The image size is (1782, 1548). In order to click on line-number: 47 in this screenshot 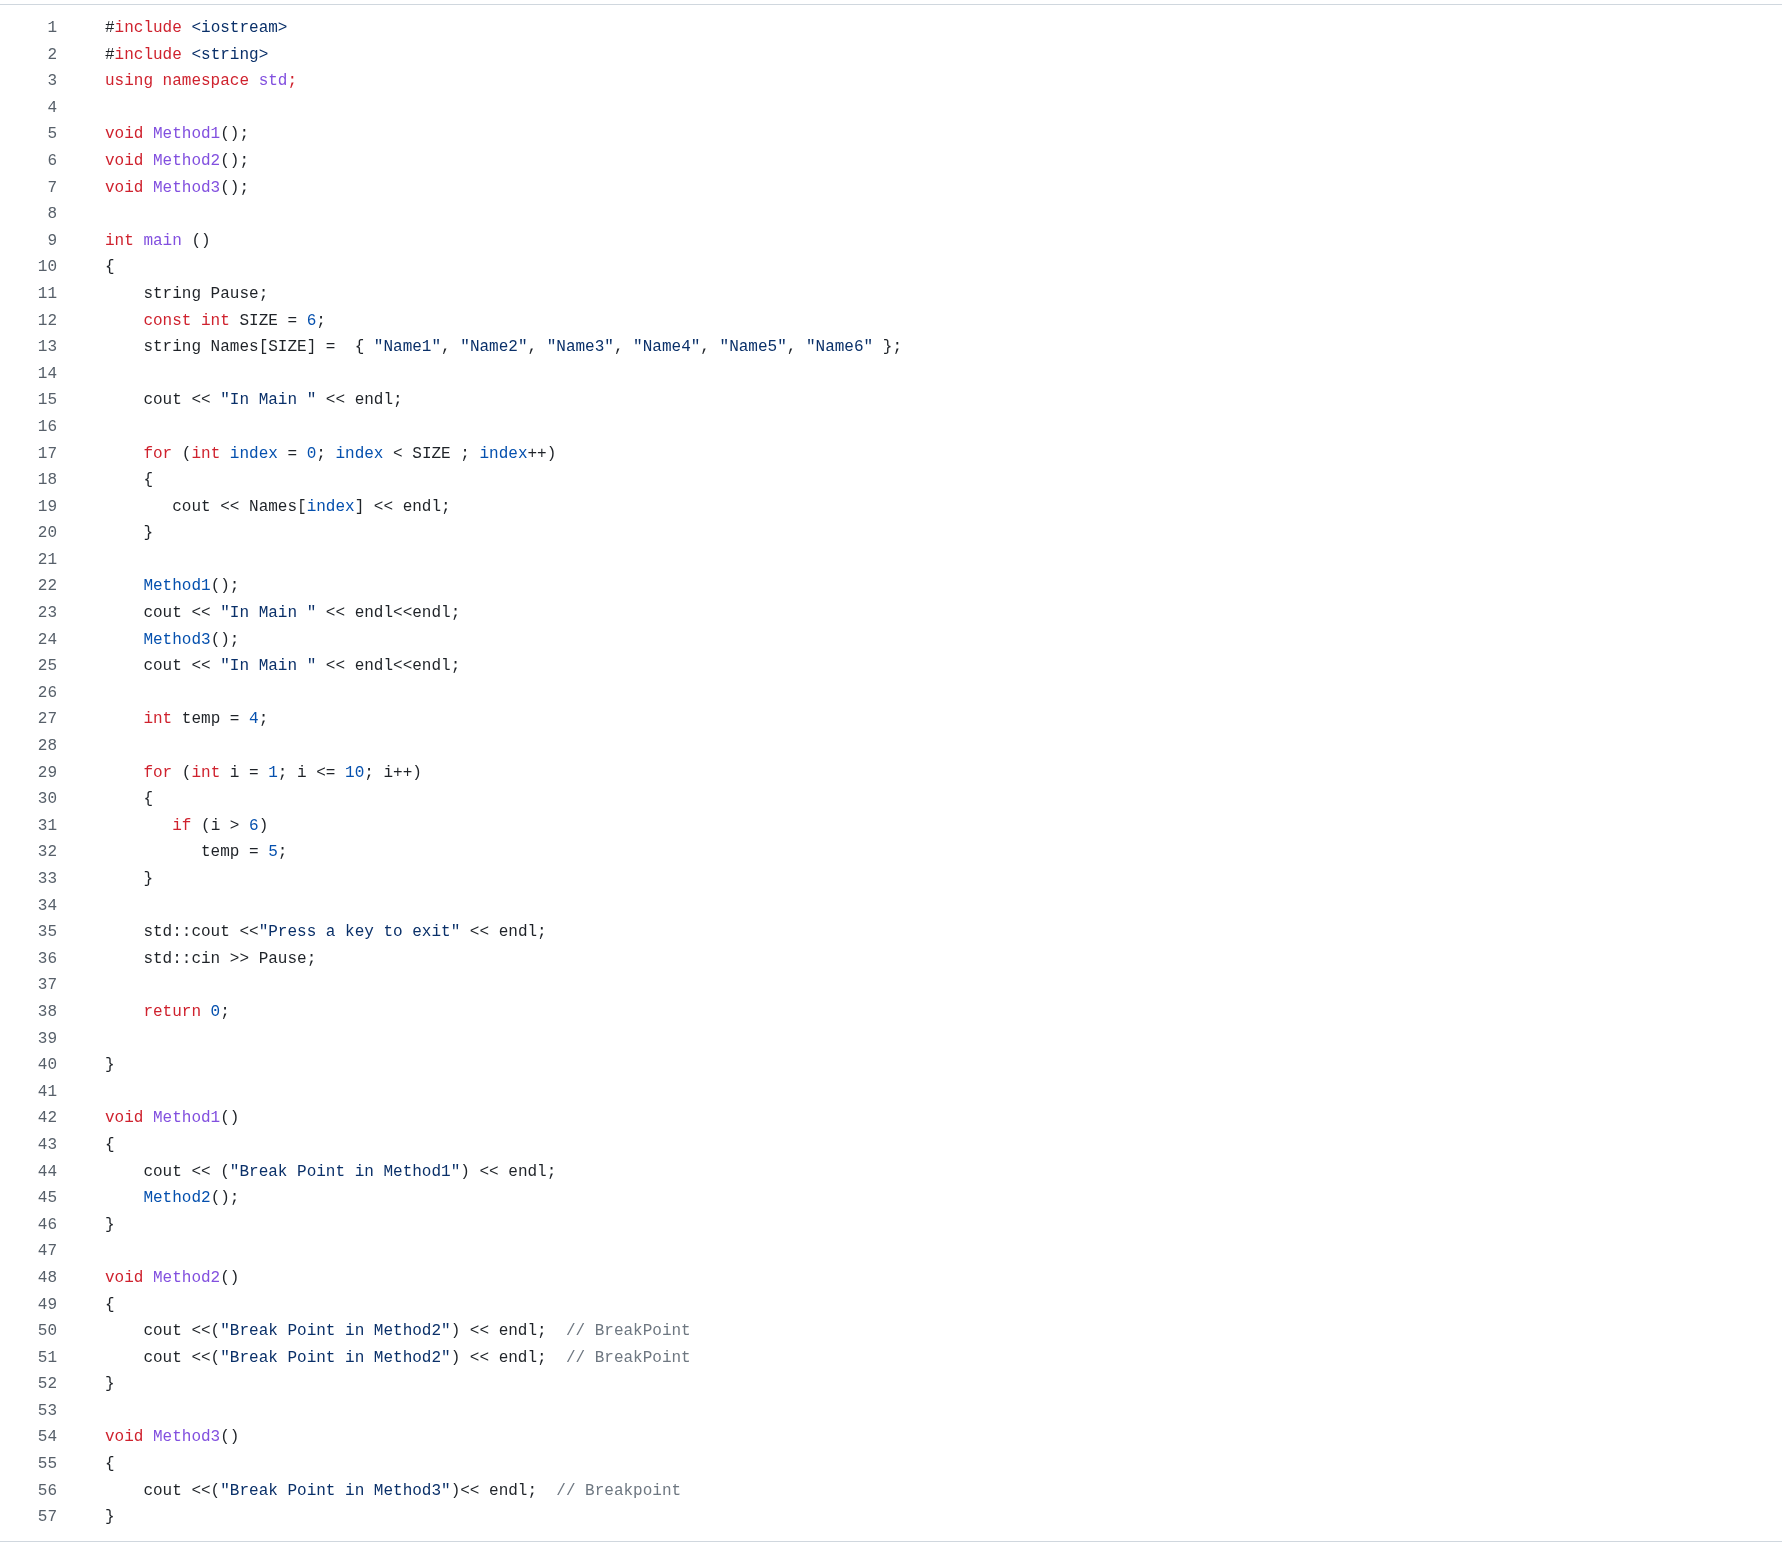, I will do `click(47, 1252)`.